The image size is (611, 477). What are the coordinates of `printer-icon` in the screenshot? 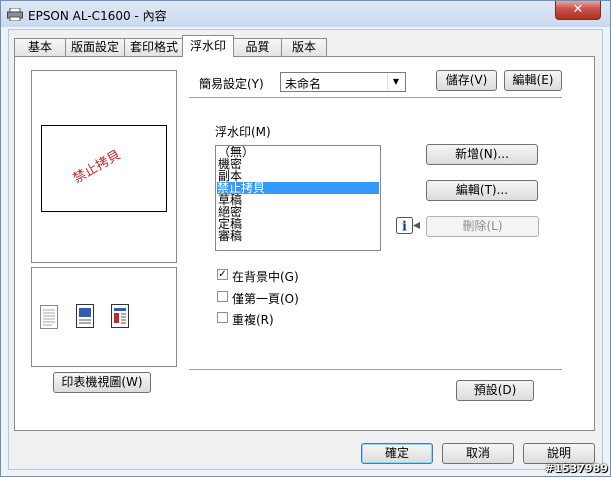 It's located at (15, 14).